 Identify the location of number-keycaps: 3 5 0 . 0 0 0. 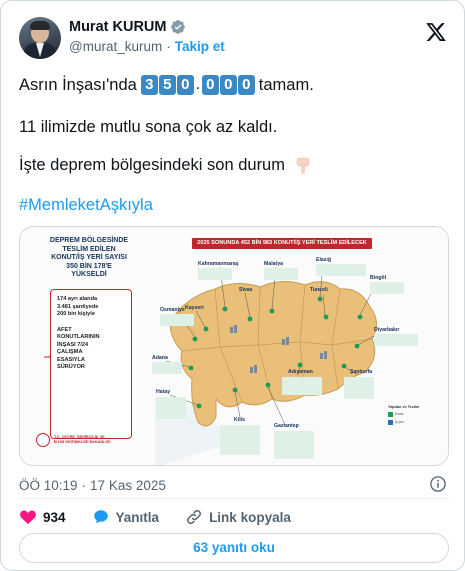
(197, 85).